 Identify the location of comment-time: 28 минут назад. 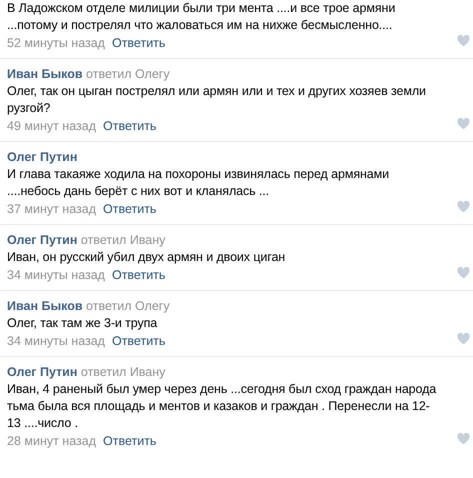
(51, 441).